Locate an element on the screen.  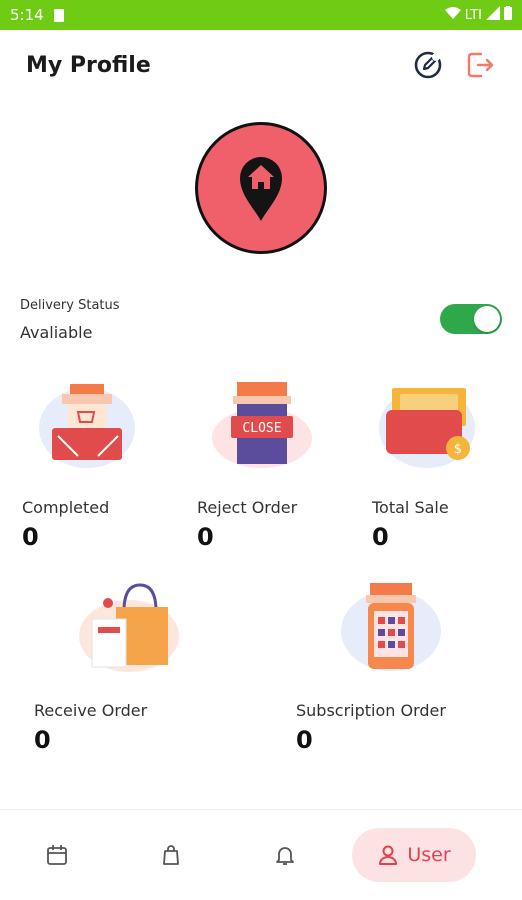
receive-order-card: Receive Order 0 is located at coordinates (165, 667).